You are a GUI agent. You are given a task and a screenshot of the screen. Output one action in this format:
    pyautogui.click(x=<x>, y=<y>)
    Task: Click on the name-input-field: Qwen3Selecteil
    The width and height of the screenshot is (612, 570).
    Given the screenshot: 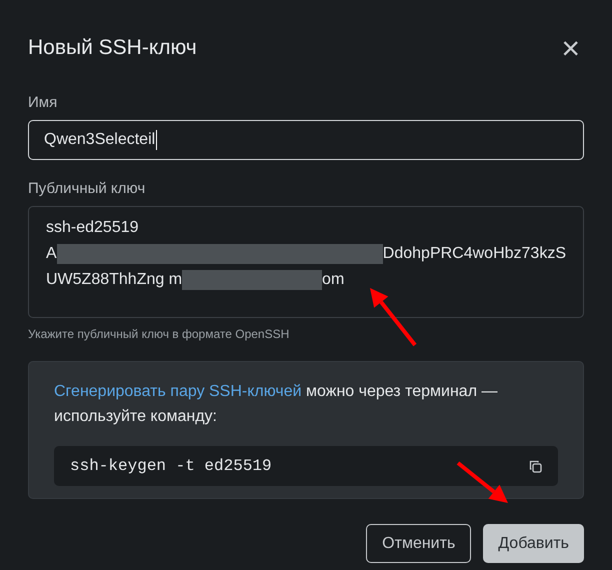 What is the action you would take?
    pyautogui.click(x=306, y=140)
    